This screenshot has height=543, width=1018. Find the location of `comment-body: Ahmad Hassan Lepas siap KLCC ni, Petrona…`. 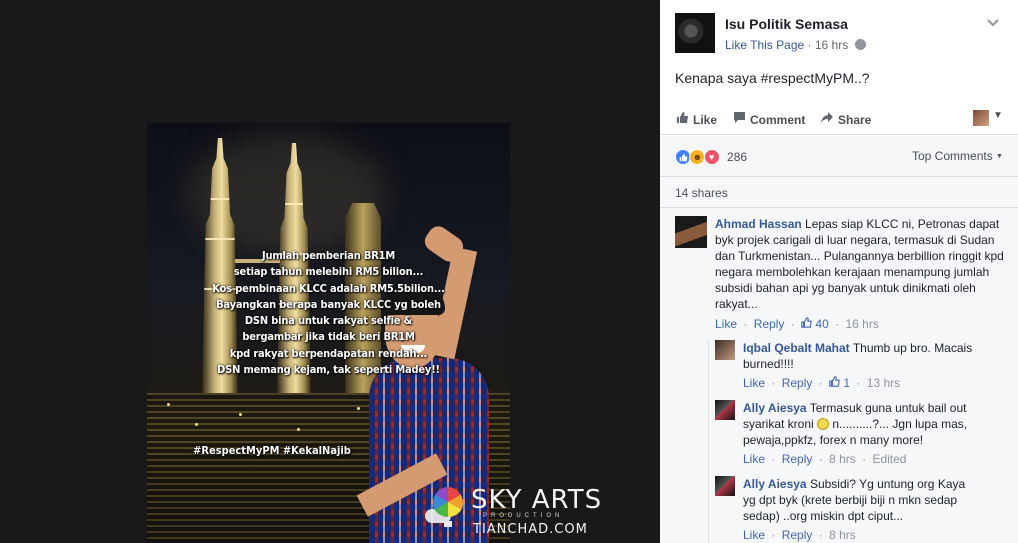

comment-body: Ahmad Hassan Lepas siap KLCC ni, Petrona… is located at coordinates (860, 264).